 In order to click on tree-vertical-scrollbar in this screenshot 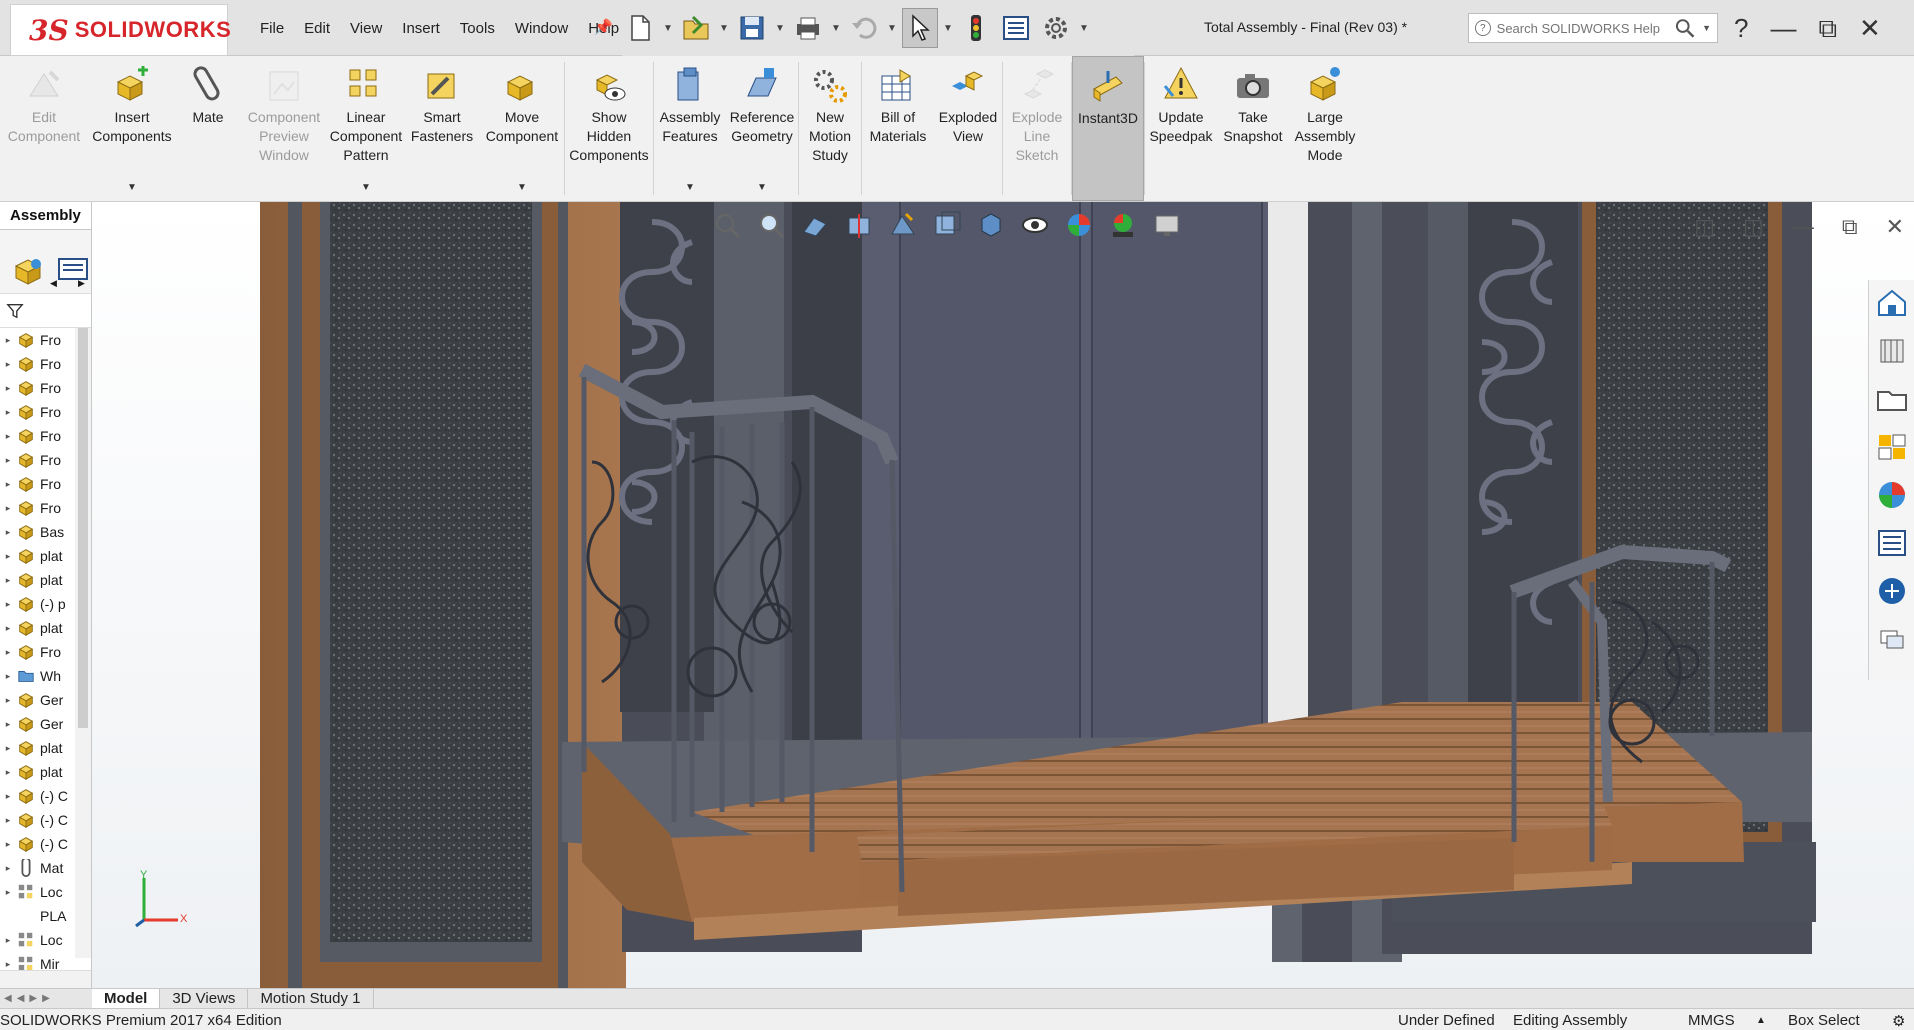, I will do `click(83, 643)`.